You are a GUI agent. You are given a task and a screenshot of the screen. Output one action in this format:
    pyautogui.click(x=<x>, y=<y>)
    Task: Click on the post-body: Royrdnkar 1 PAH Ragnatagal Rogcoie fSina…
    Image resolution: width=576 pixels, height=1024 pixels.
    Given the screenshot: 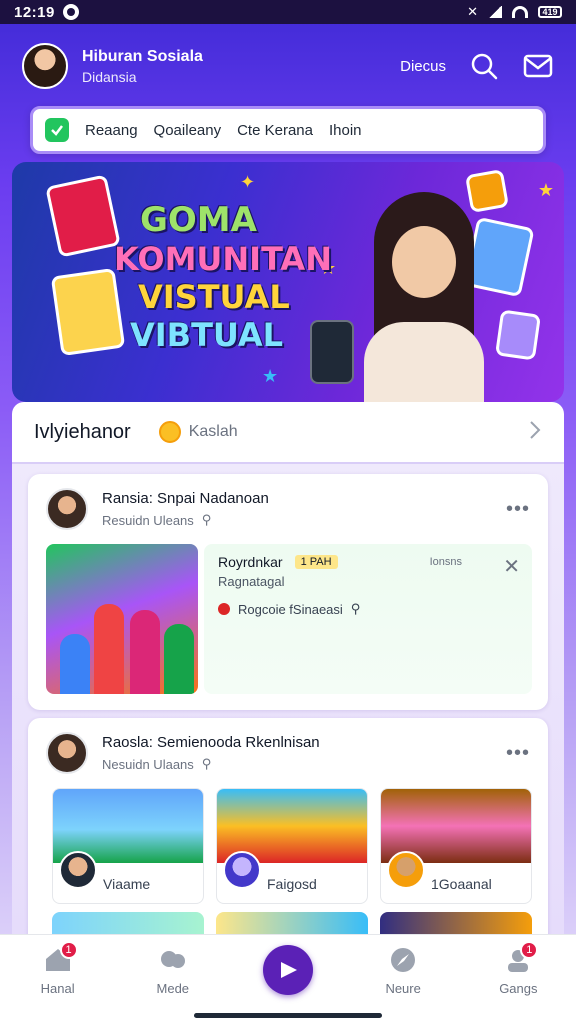 What is the action you would take?
    pyautogui.click(x=289, y=619)
    